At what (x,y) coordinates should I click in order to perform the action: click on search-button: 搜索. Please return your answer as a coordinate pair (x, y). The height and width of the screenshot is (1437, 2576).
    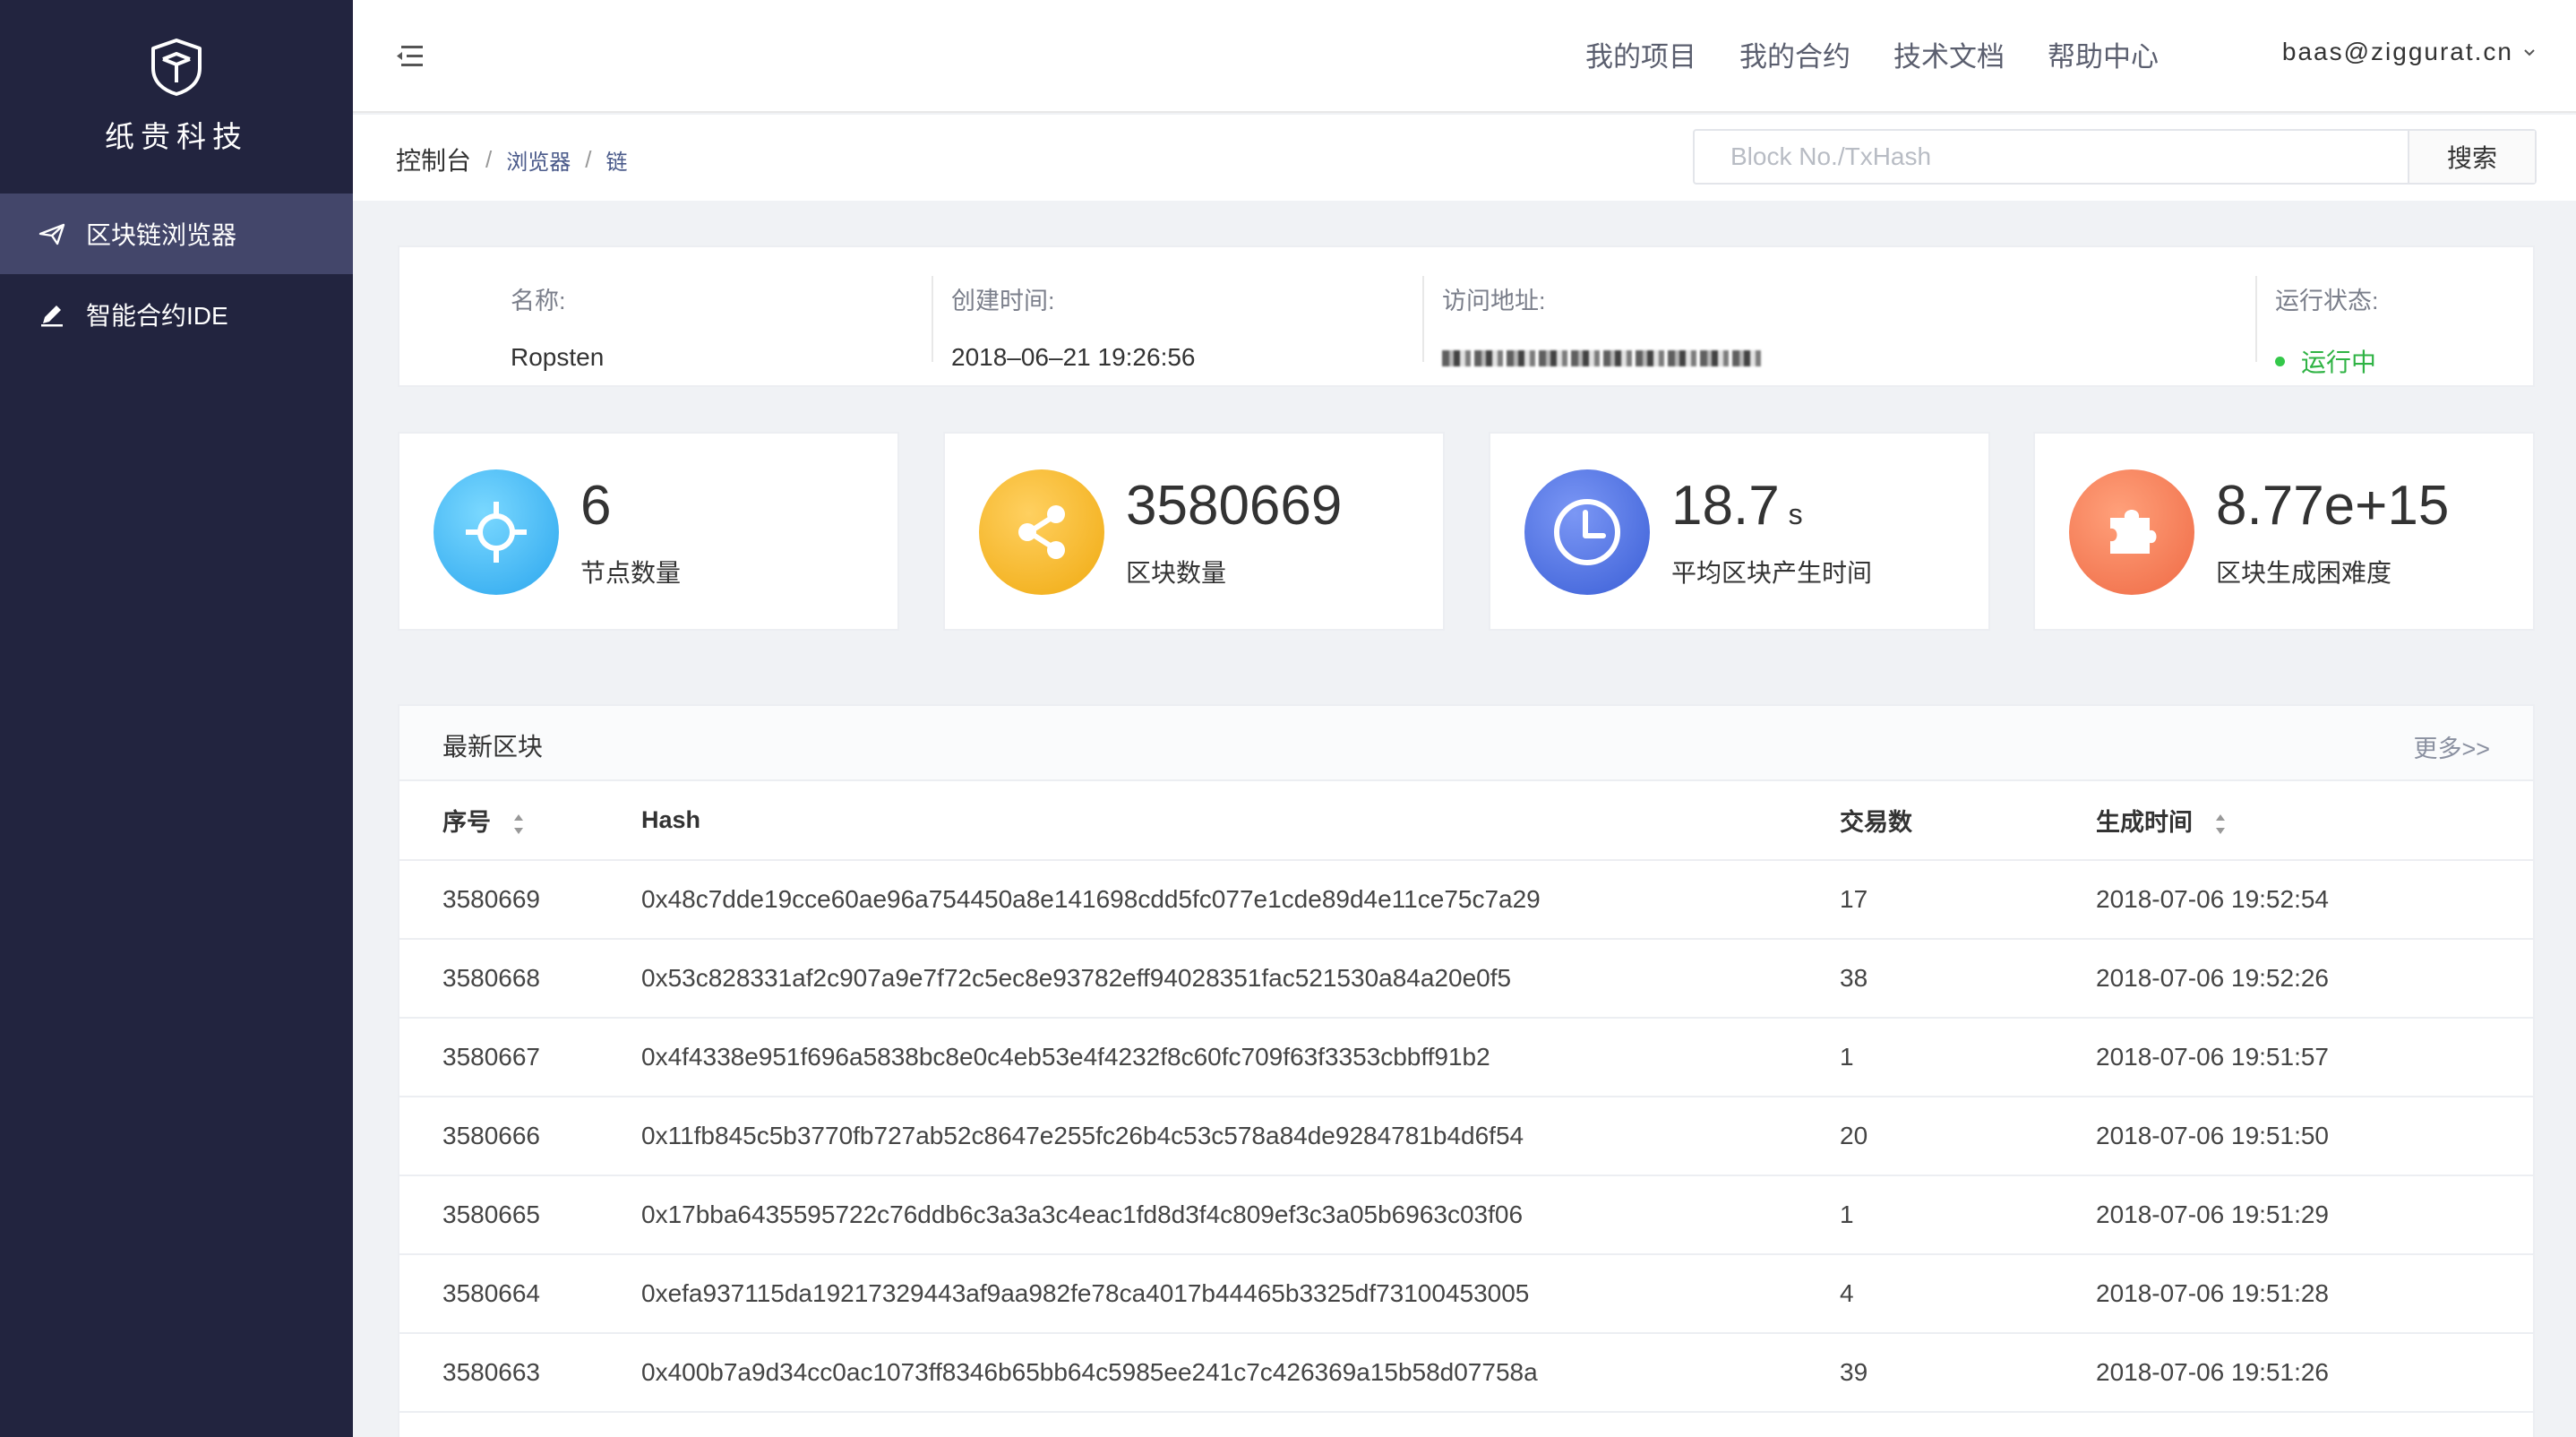
    Looking at the image, I should click on (2471, 157).